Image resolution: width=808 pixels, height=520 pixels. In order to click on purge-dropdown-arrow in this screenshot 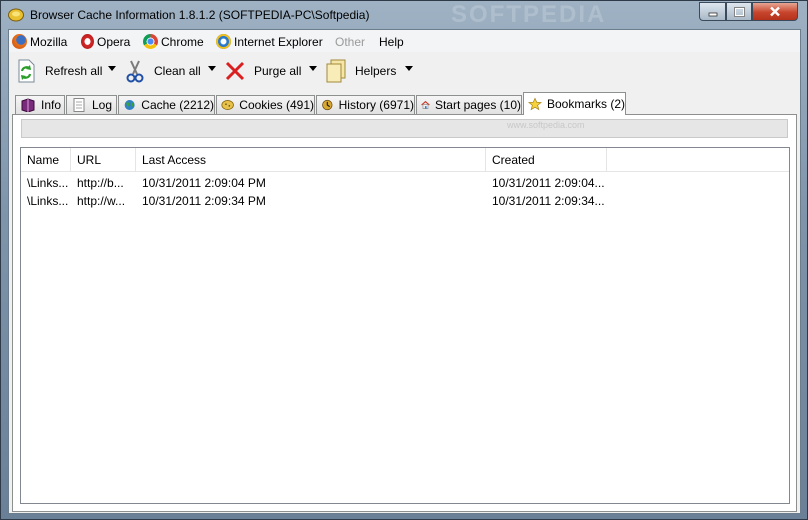, I will do `click(313, 68)`.